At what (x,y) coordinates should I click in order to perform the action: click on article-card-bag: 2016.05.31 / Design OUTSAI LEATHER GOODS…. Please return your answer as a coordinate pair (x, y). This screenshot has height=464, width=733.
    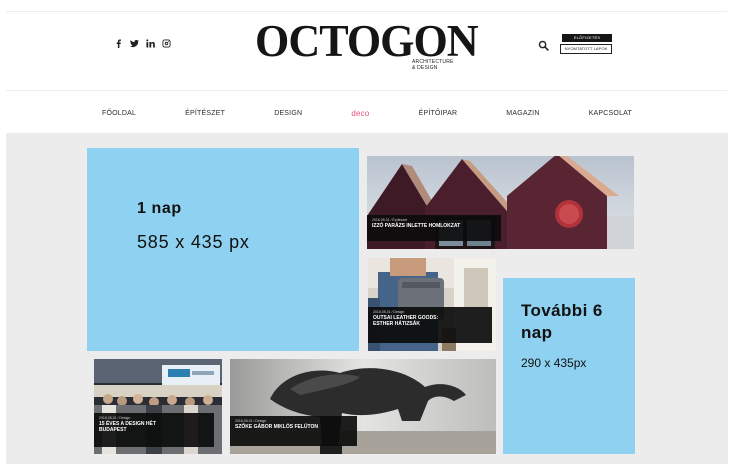
    Looking at the image, I should click on (432, 304).